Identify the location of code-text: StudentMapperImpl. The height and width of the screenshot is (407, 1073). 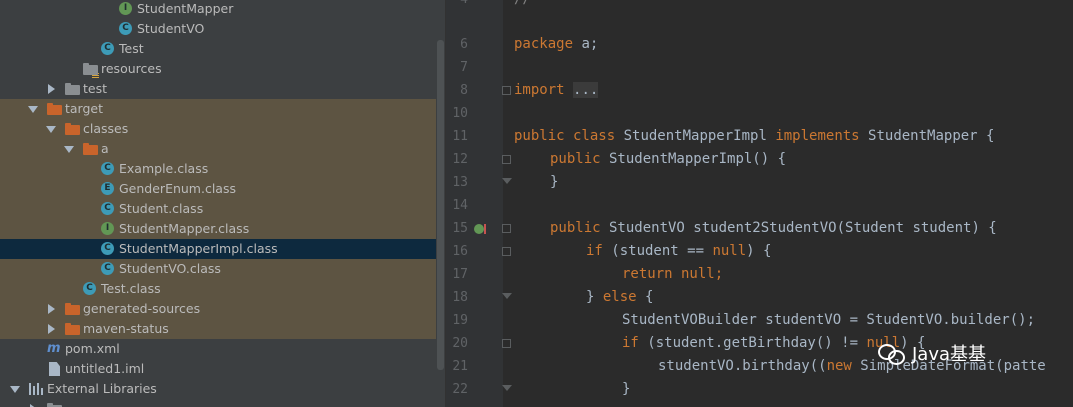
(695, 136).